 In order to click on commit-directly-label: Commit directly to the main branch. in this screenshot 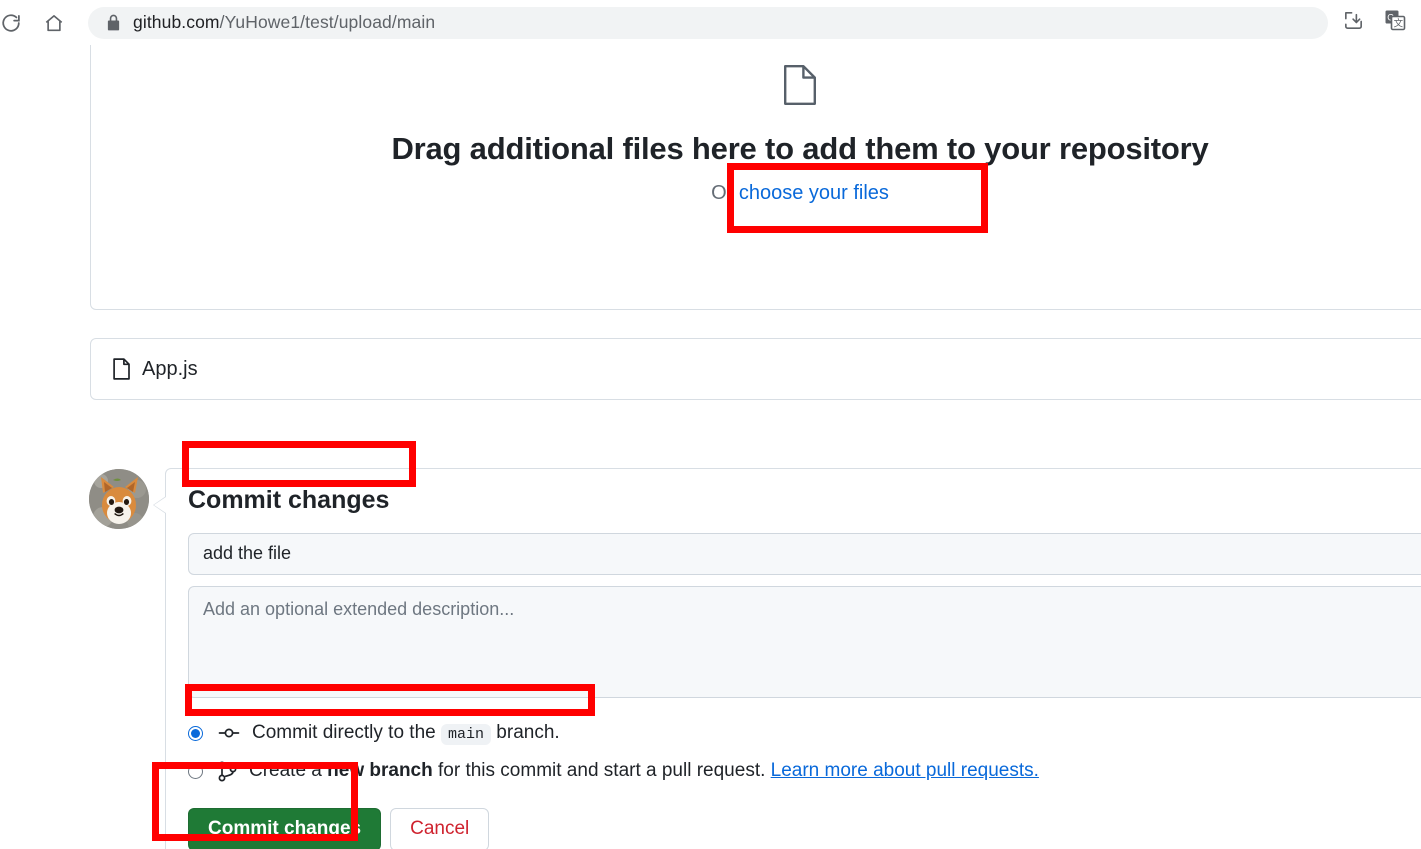, I will do `click(406, 733)`.